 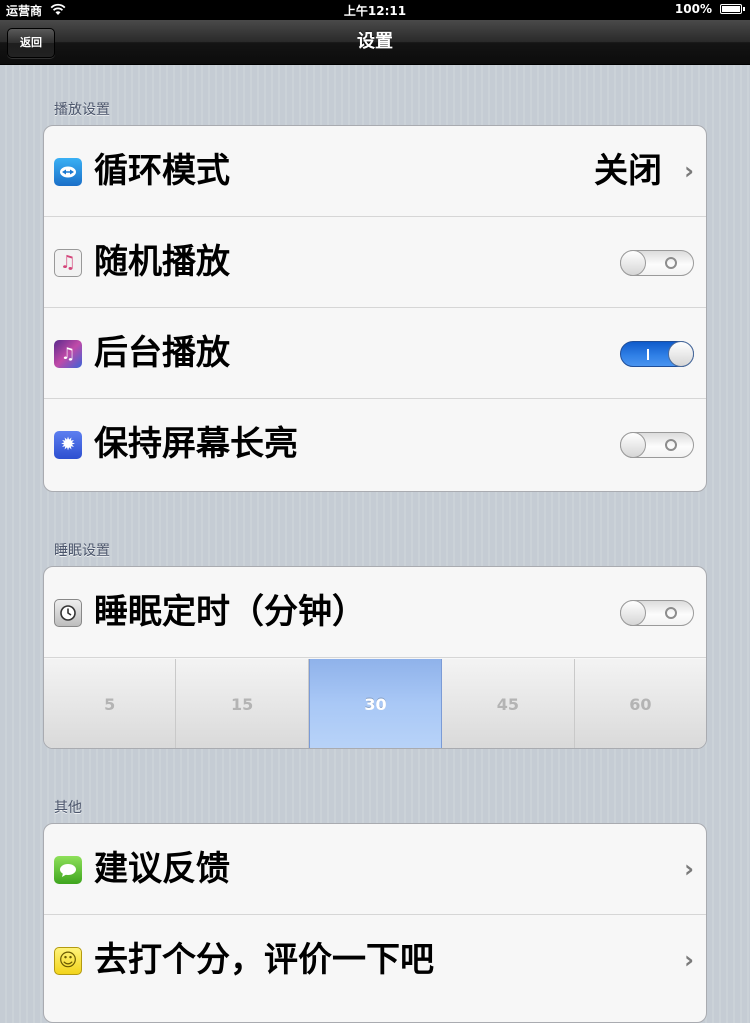 I want to click on loop-icon, so click(x=68, y=172).